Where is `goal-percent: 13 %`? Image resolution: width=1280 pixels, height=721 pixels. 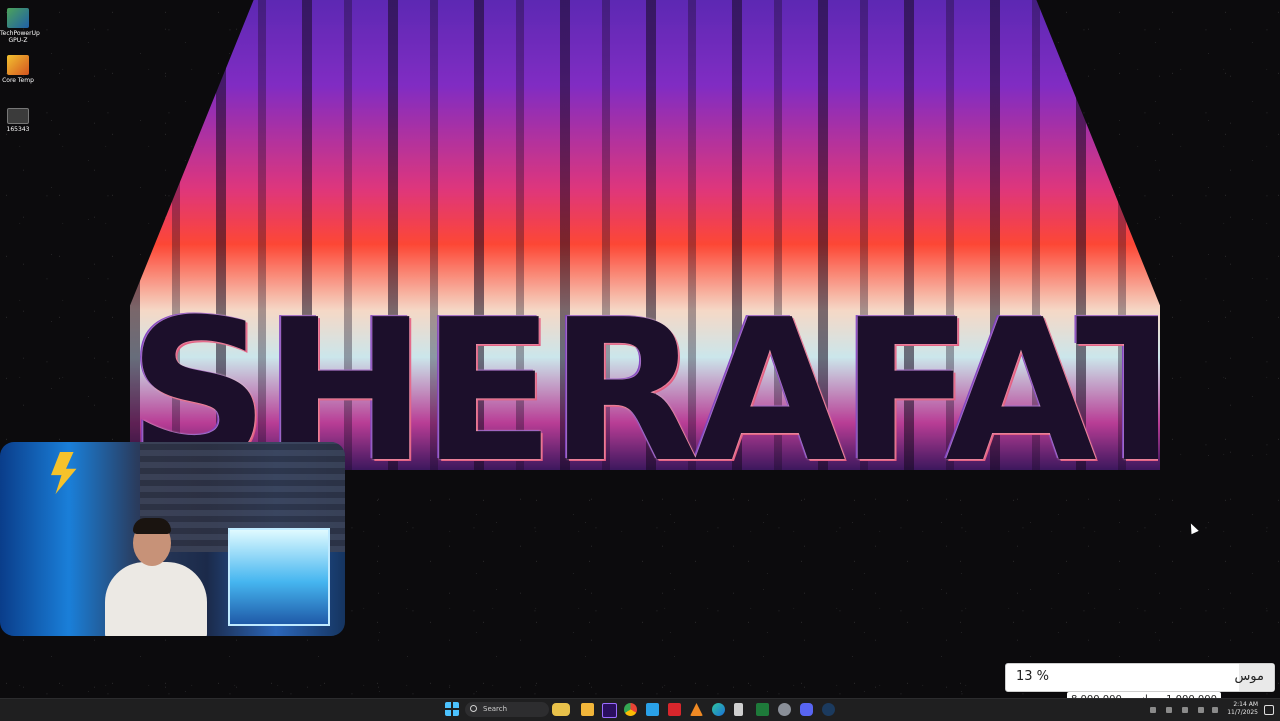 goal-percent: 13 % is located at coordinates (1033, 676).